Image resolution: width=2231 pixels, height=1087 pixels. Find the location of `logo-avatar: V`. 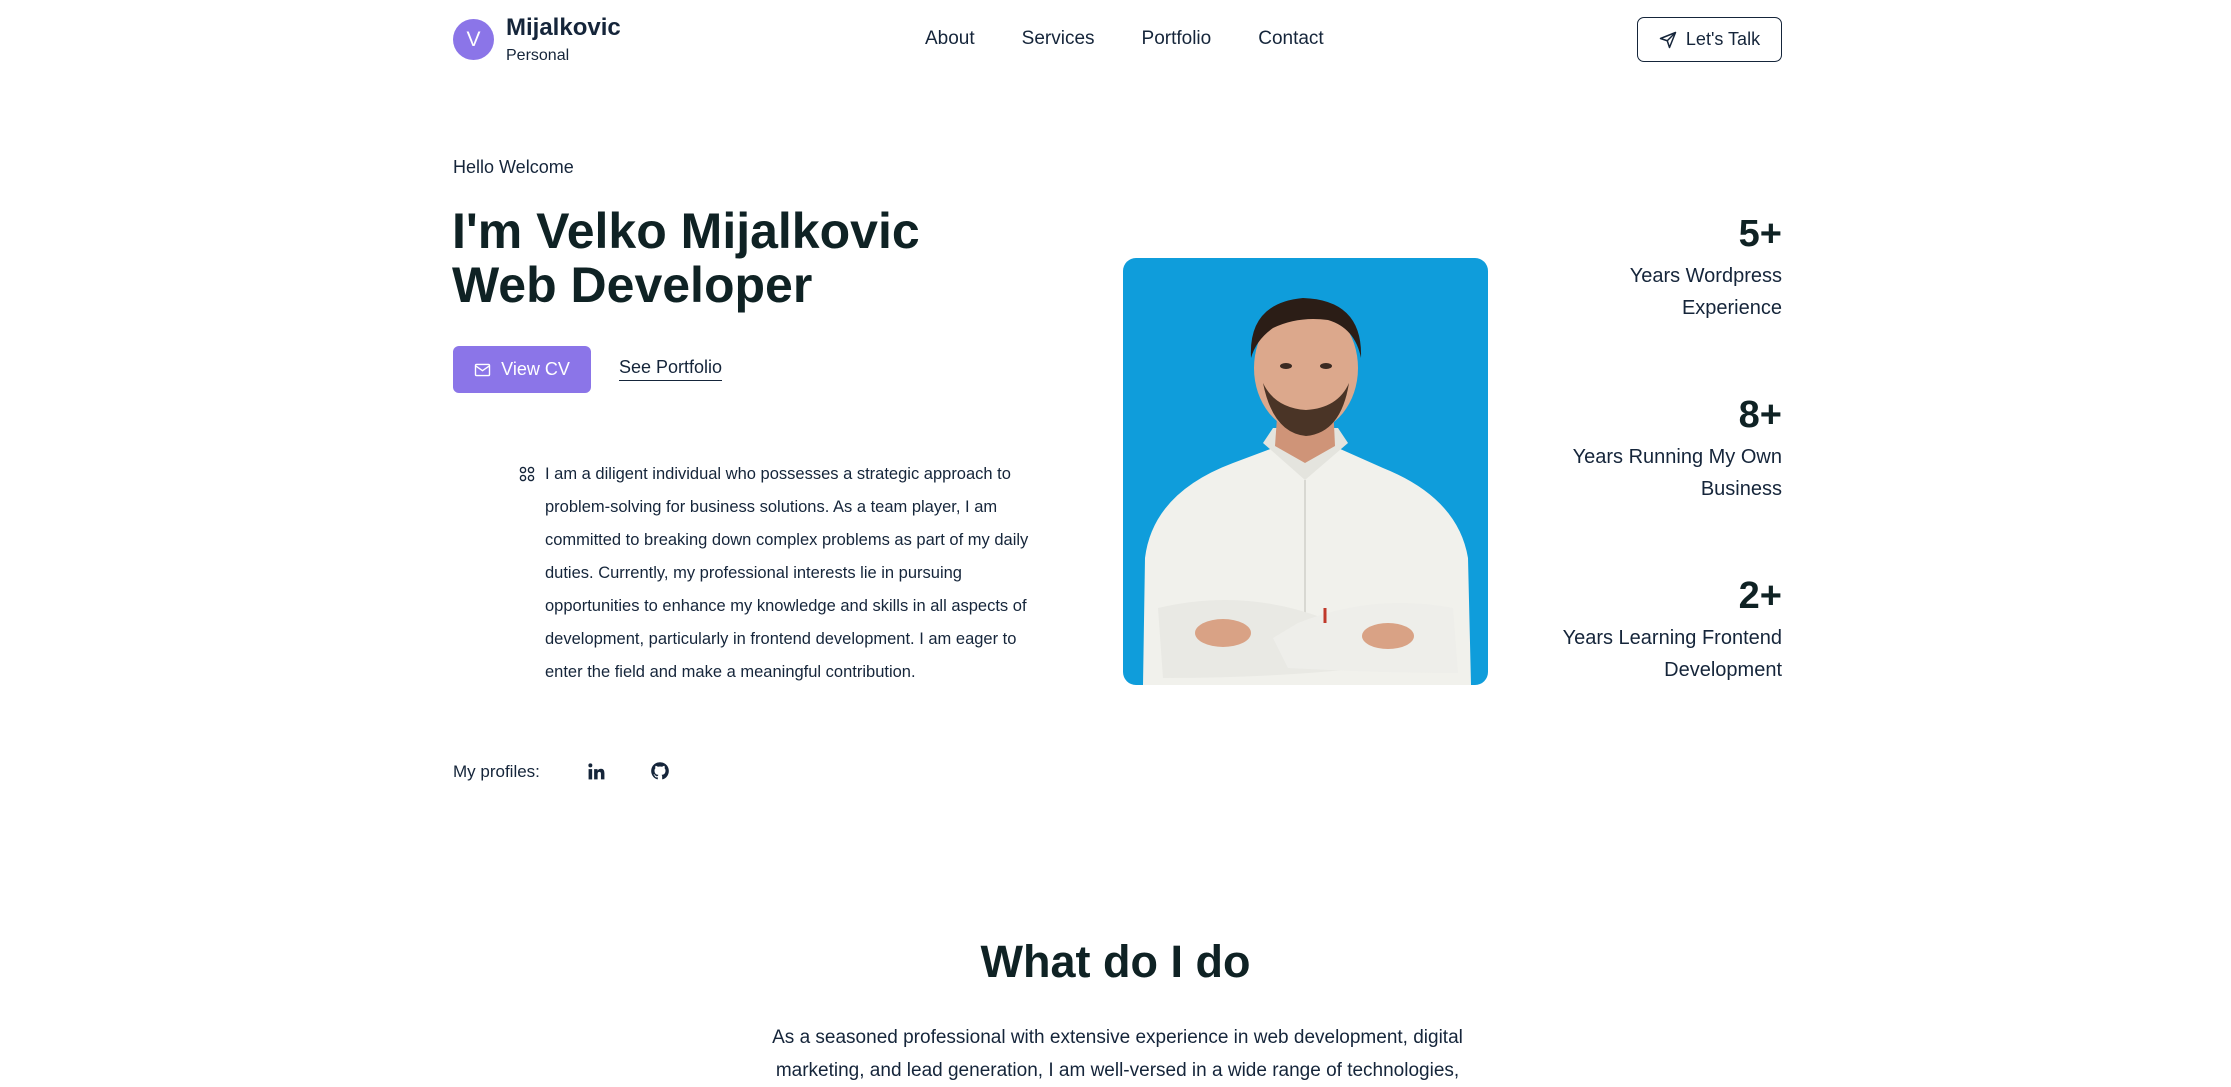

logo-avatar: V is located at coordinates (473, 39).